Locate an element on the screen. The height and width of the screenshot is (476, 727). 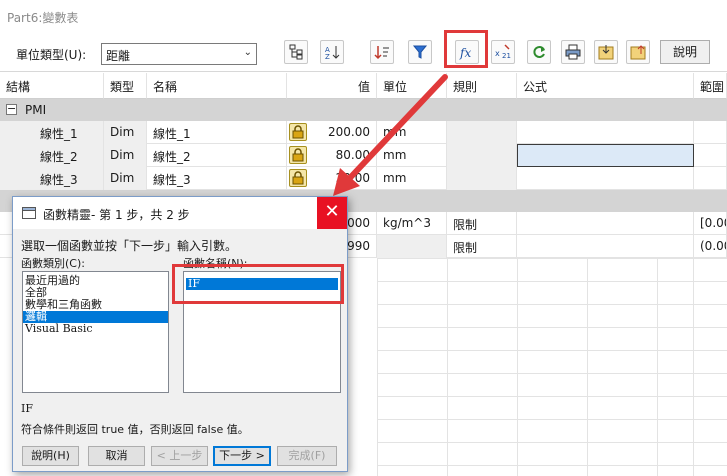
categories-list: 最近用過的 全部 數學和三角函數 邏輯 Visual Basic is located at coordinates (95, 332).